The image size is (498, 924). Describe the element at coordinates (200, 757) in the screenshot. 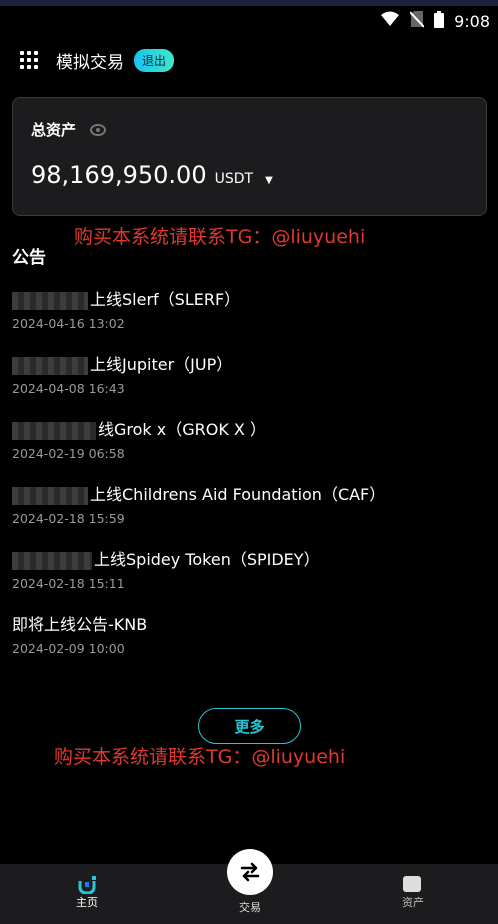

I see `watermark-text-2: 购买本系统请联系TG：@liuyuehi` at that location.